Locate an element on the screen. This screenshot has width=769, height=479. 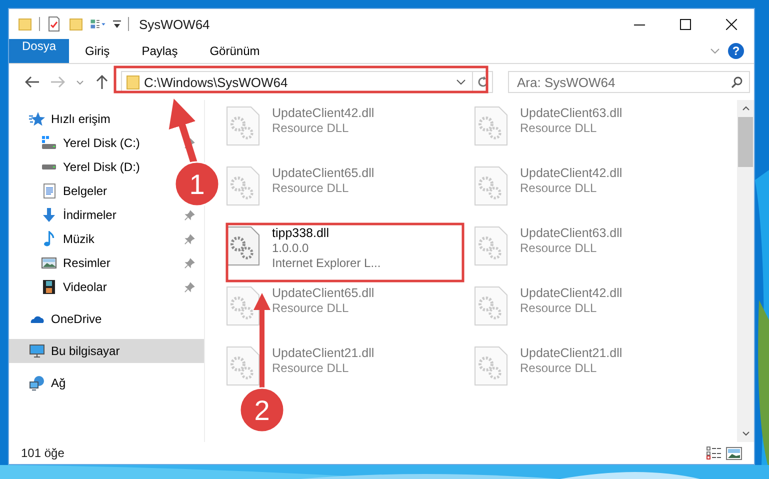
details-view-button is located at coordinates (714, 453).